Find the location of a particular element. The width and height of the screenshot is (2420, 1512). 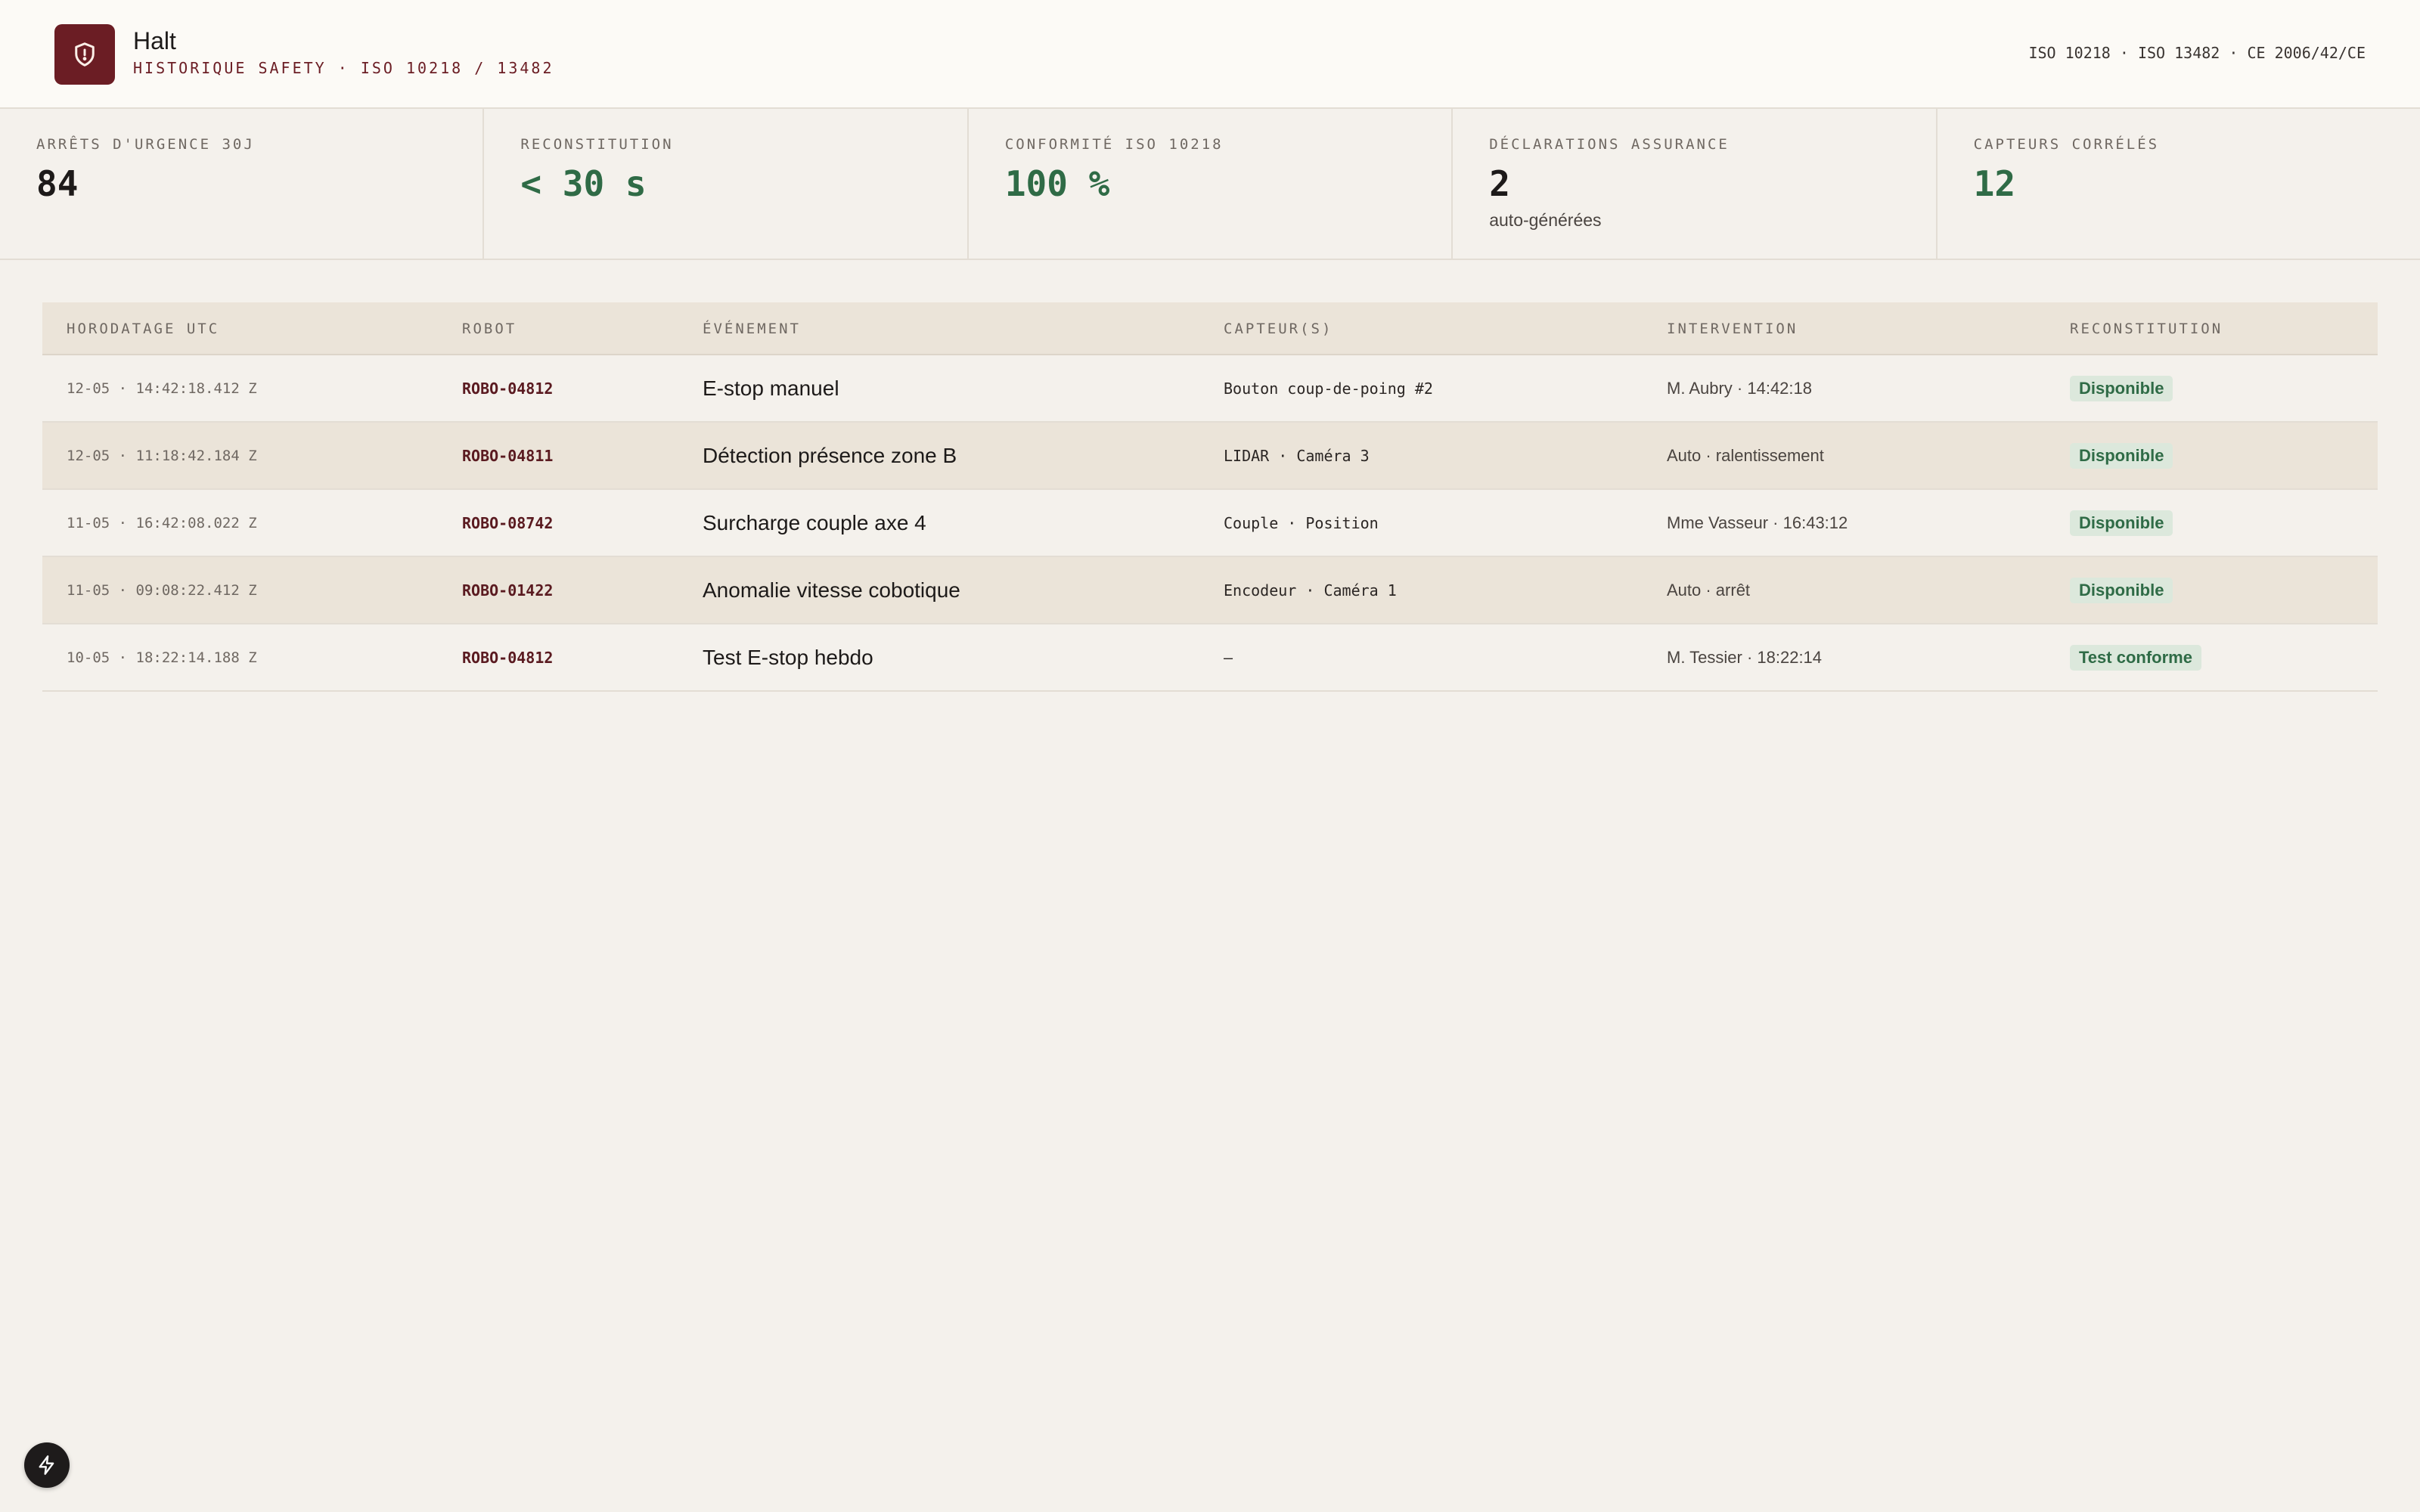

stat-label: DÉCLARATIONS ASSURANCE is located at coordinates (1609, 144).